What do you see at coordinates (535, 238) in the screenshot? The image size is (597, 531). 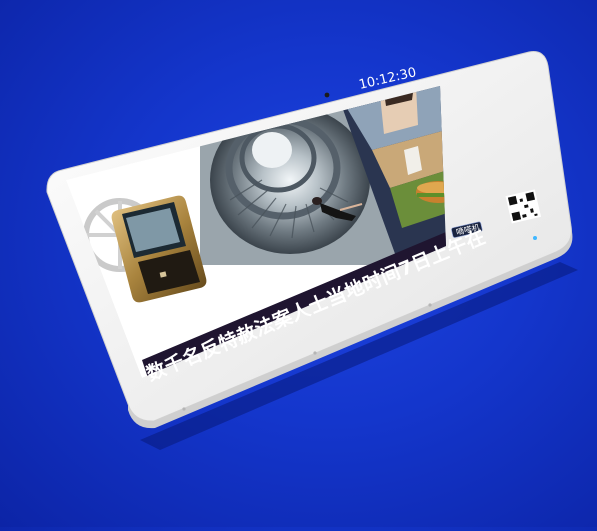 I see `power-indicator-icon` at bounding box center [535, 238].